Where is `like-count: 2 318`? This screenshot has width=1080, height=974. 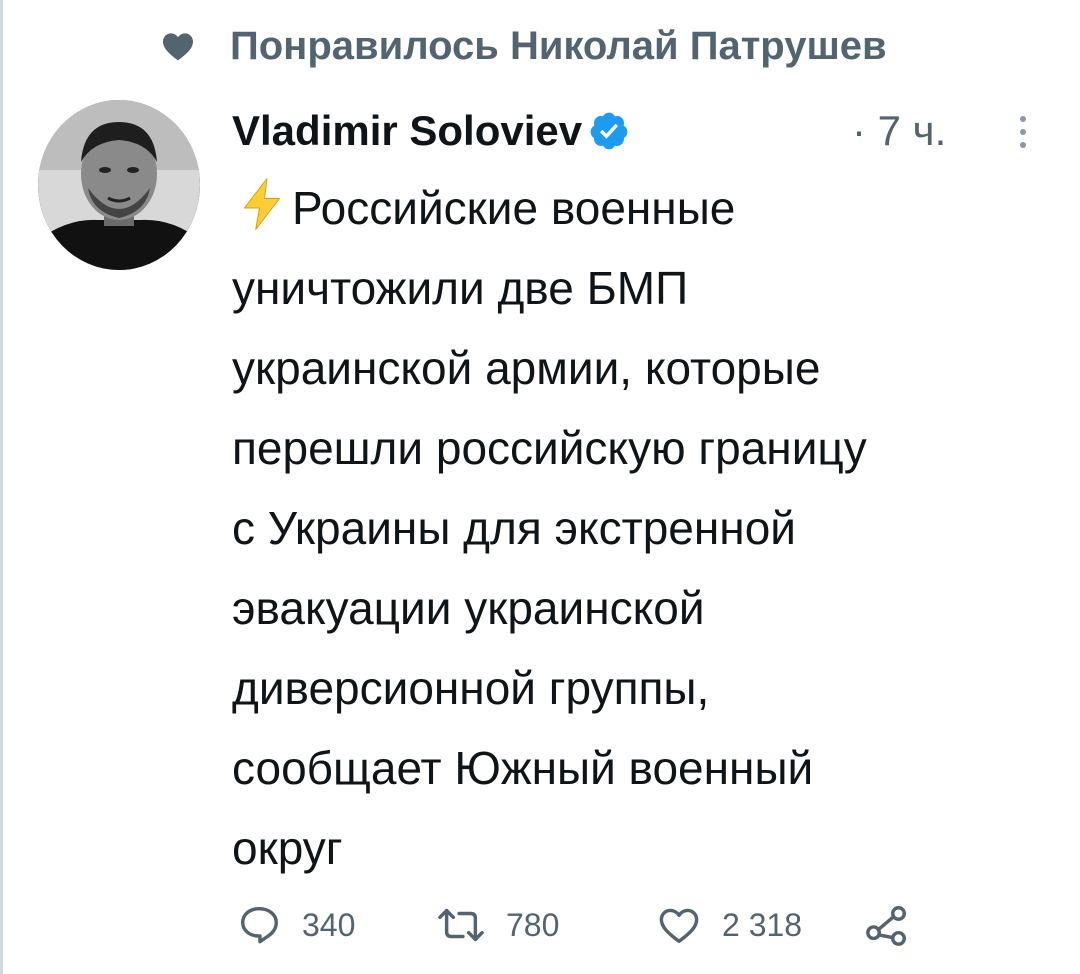 like-count: 2 318 is located at coordinates (762, 924).